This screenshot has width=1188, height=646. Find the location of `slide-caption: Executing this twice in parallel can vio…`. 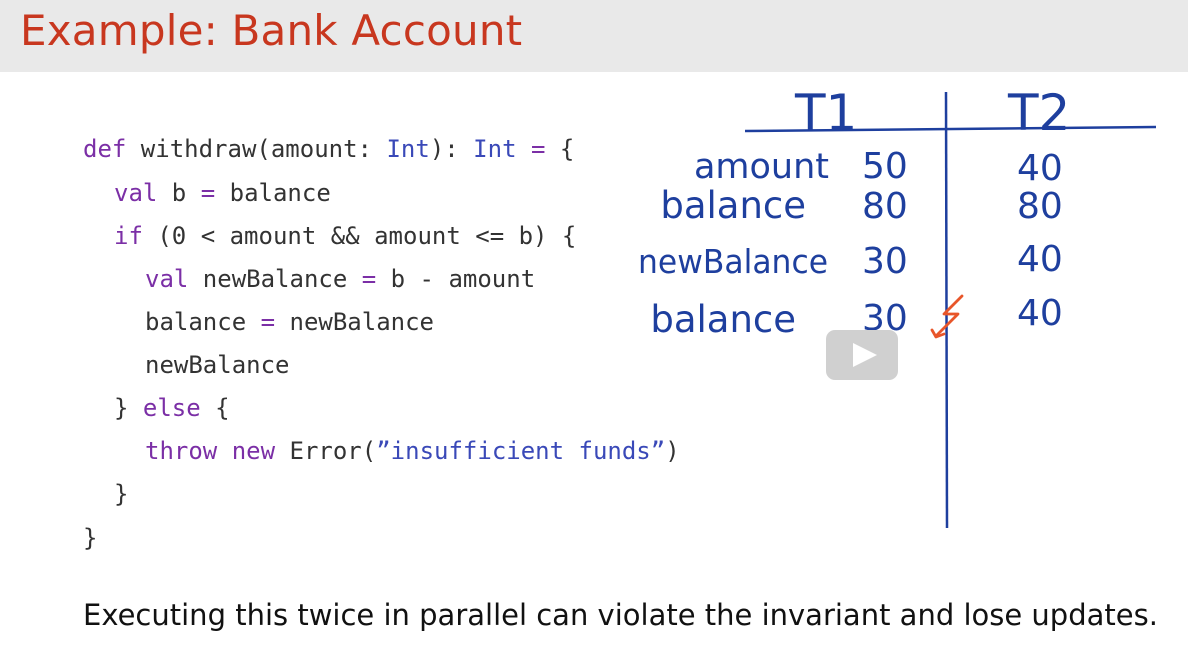

slide-caption: Executing this twice in parallel can vio… is located at coordinates (620, 615).